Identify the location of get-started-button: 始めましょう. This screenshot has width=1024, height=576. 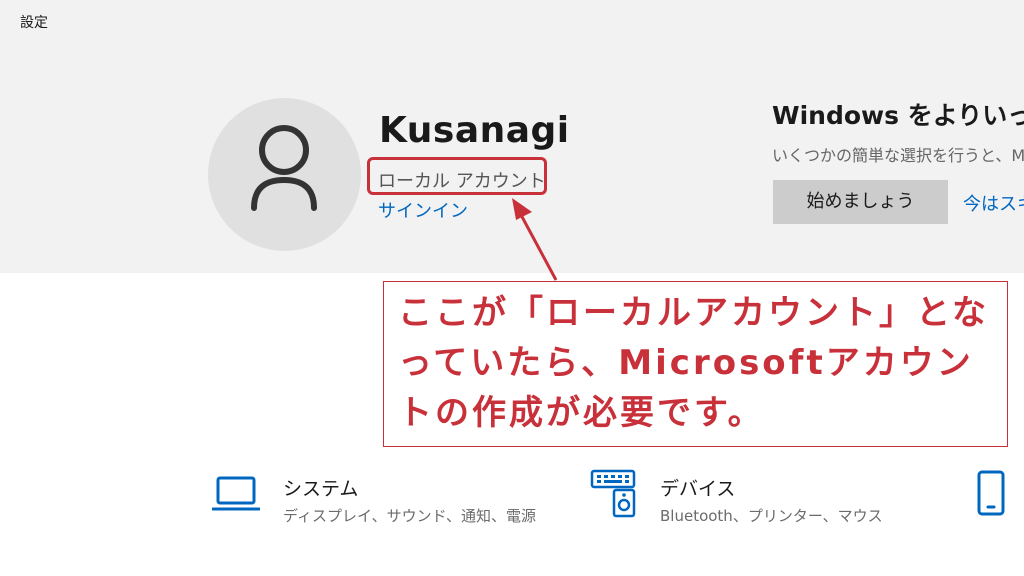
(860, 202).